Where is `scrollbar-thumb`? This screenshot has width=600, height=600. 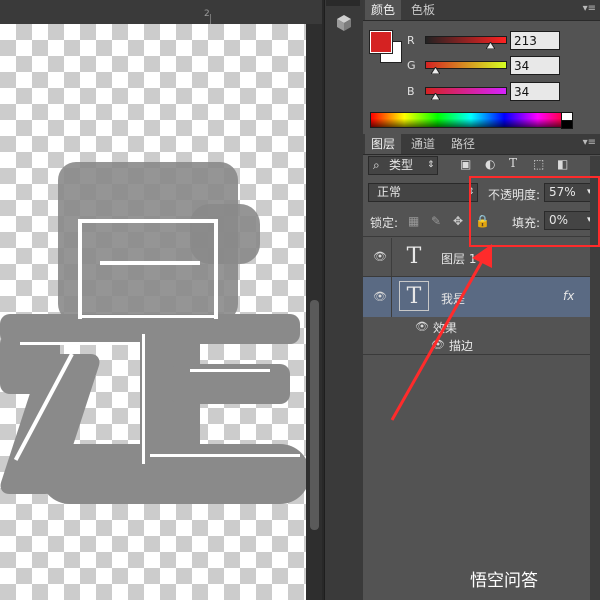 scrollbar-thumb is located at coordinates (314, 415).